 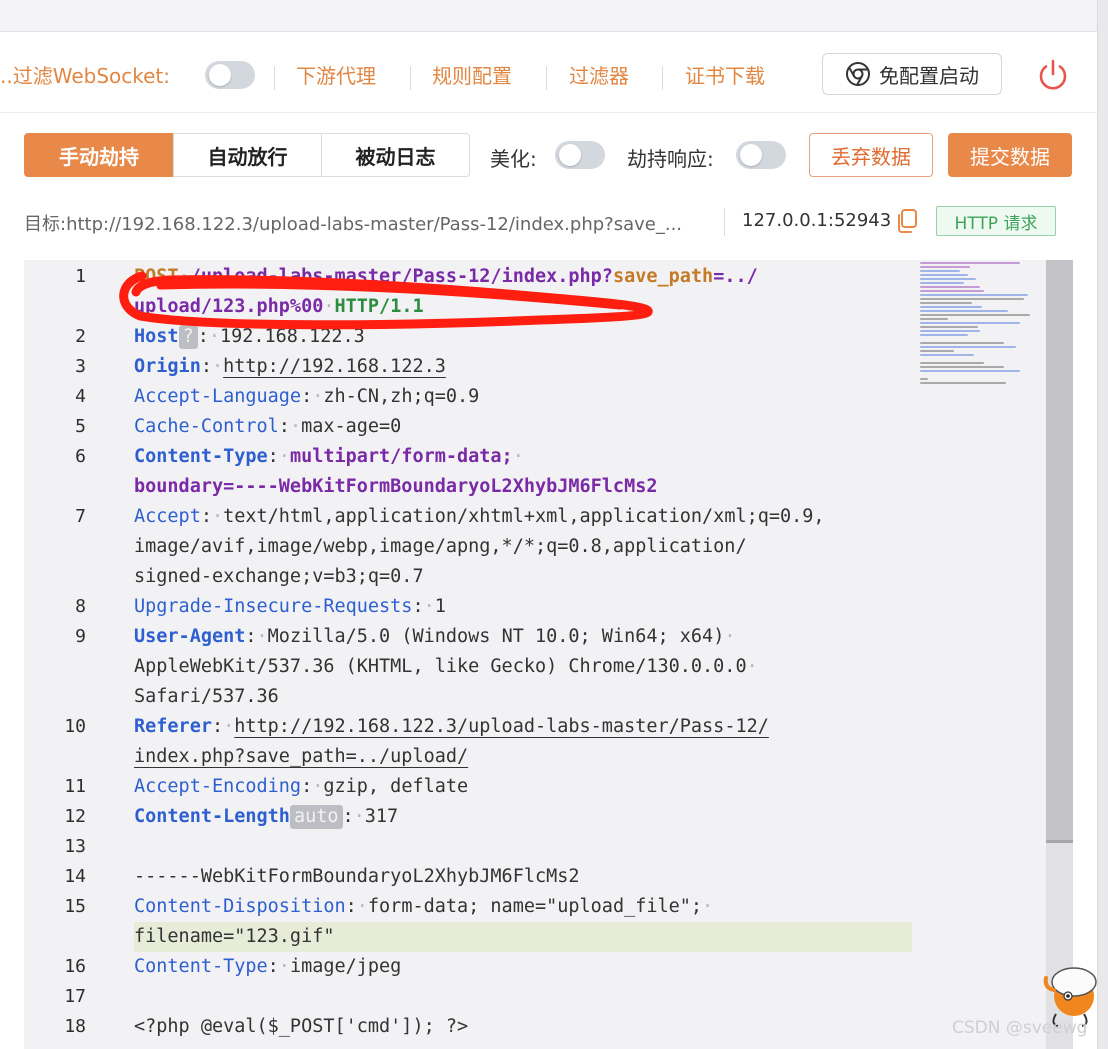 What do you see at coordinates (401, 396) in the screenshot?
I see `header-value: zh-CN,zh;q=0.9` at bounding box center [401, 396].